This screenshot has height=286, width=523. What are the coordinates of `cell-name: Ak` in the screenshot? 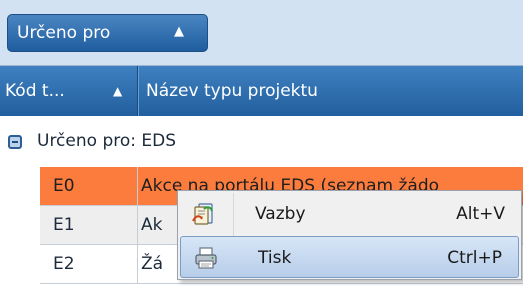 It's located at (152, 225).